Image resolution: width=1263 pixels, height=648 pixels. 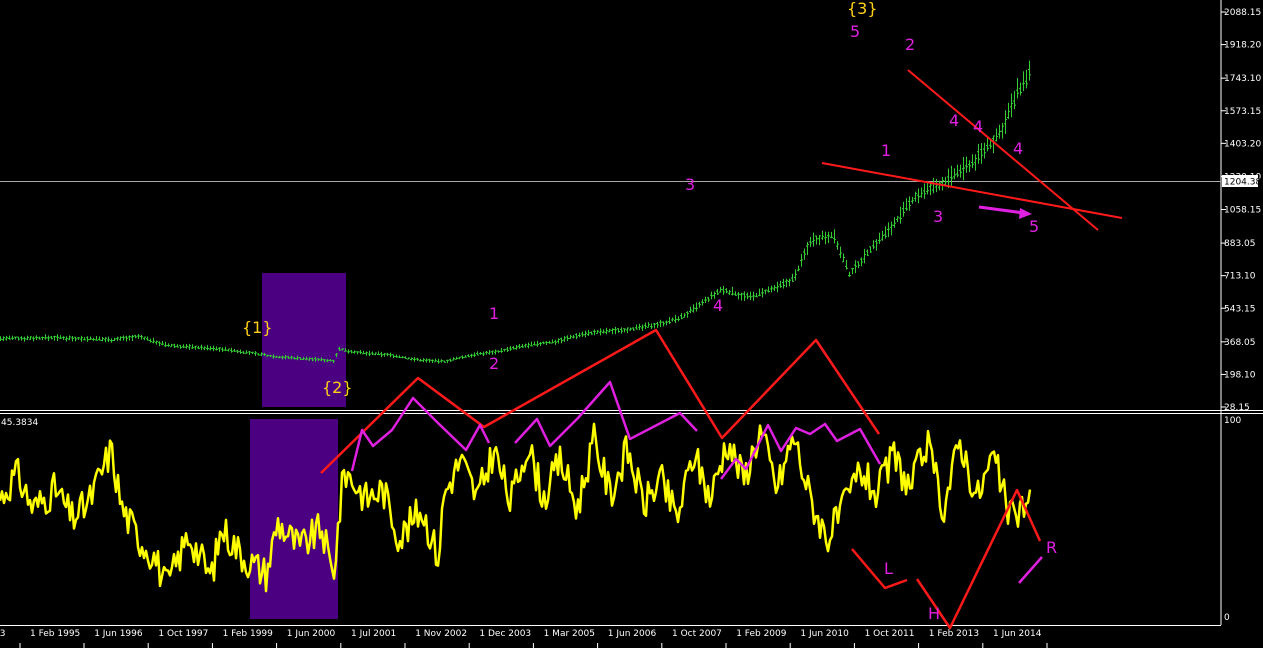 I want to click on highlight-box-oscillator, so click(x=294, y=519).